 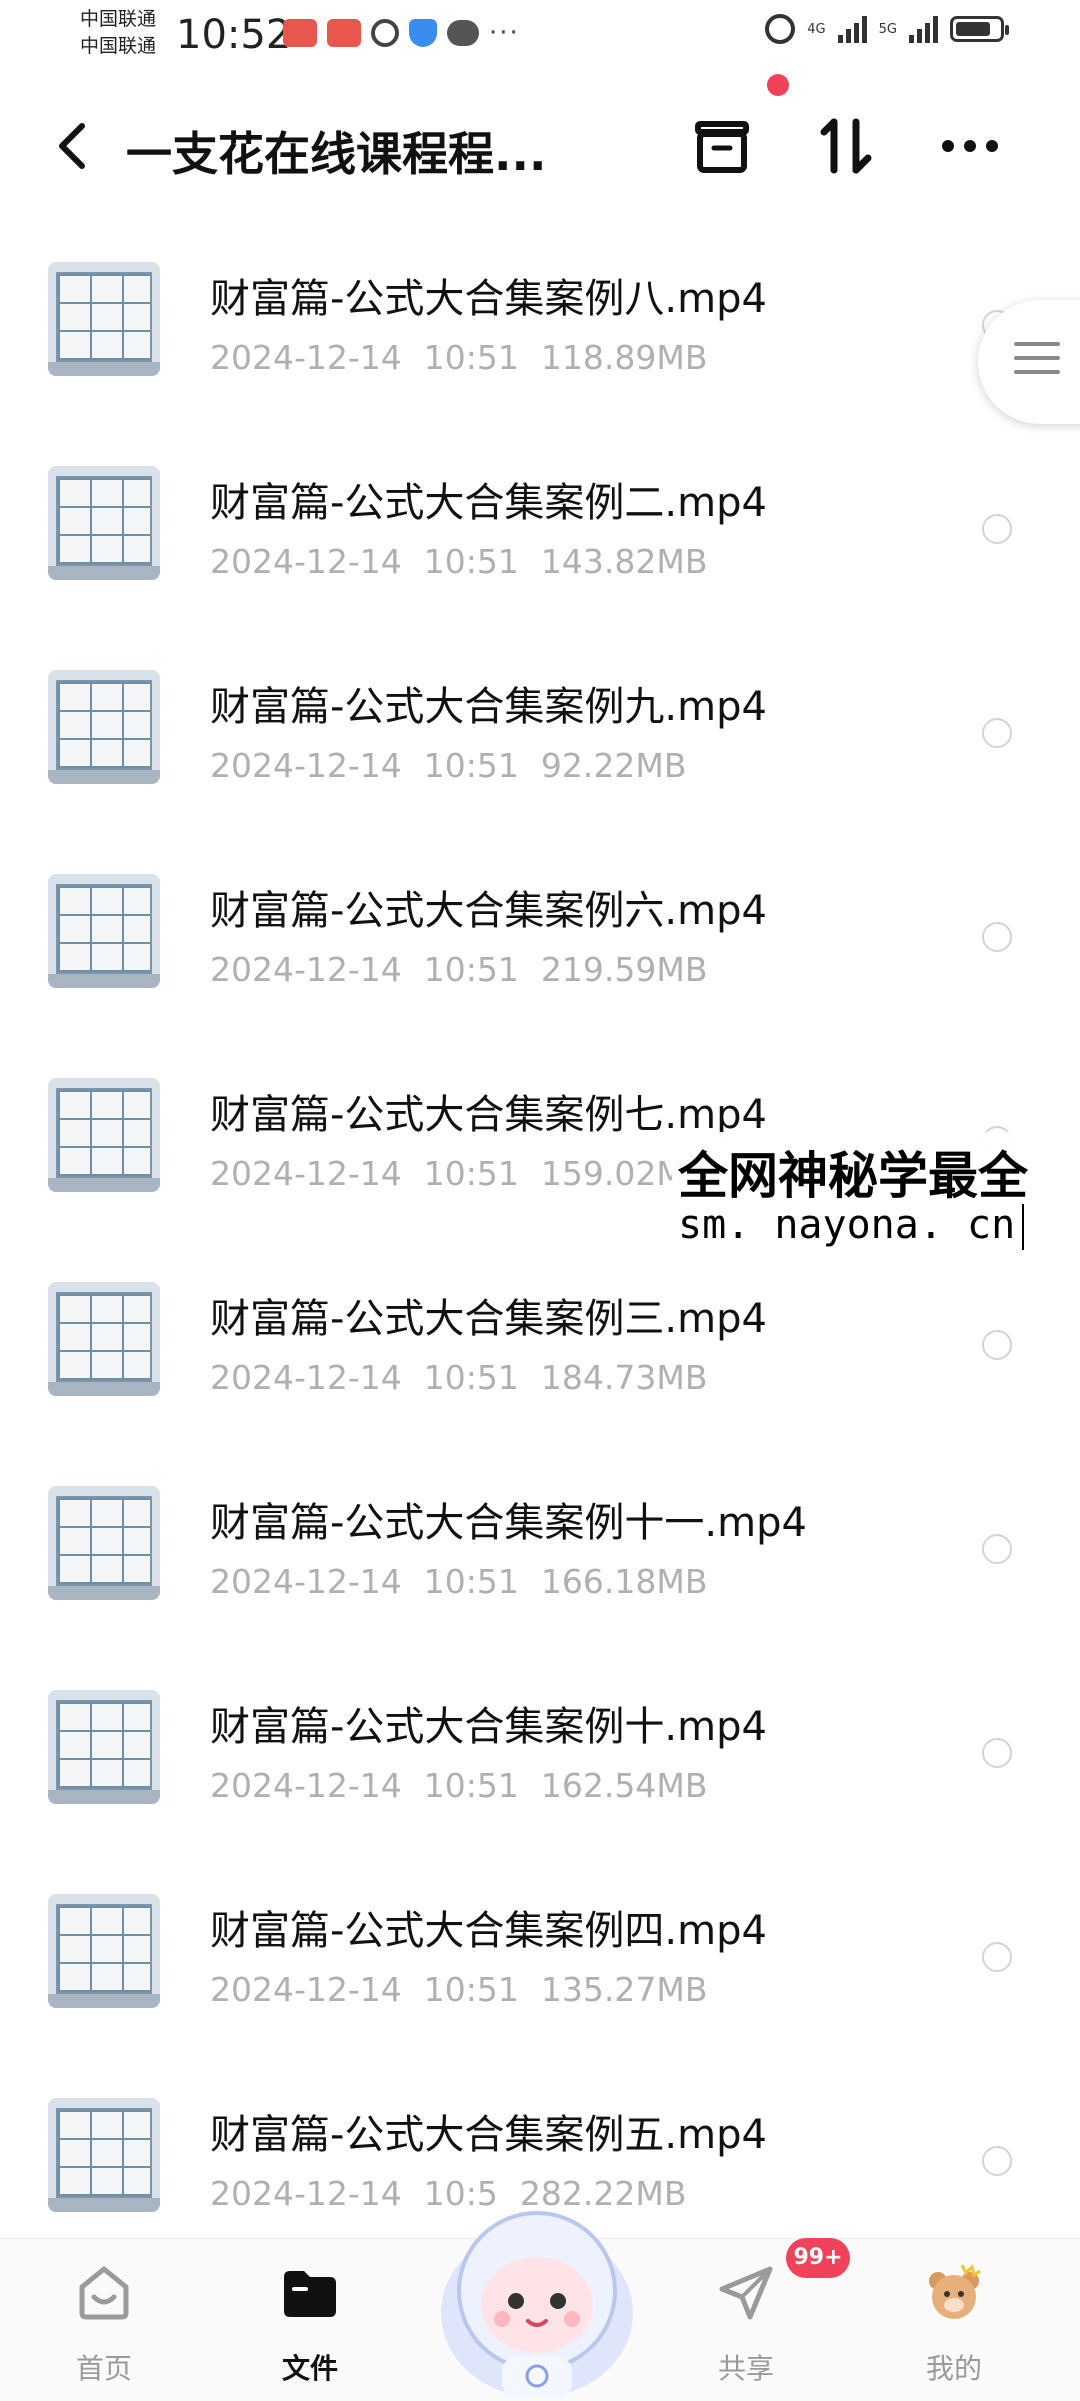 What do you see at coordinates (310, 2320) in the screenshot?
I see `nav-files: 文件` at bounding box center [310, 2320].